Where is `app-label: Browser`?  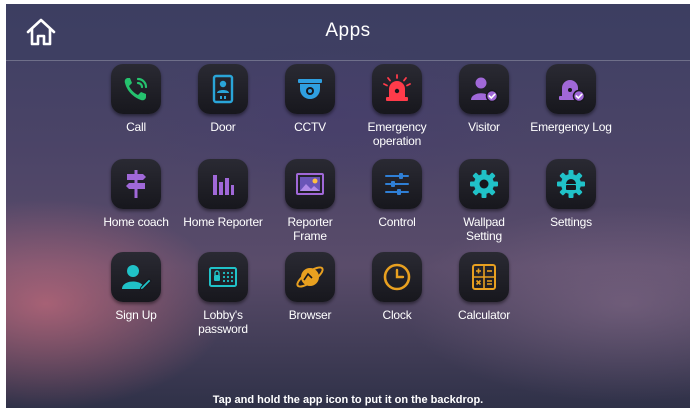 app-label: Browser is located at coordinates (310, 315).